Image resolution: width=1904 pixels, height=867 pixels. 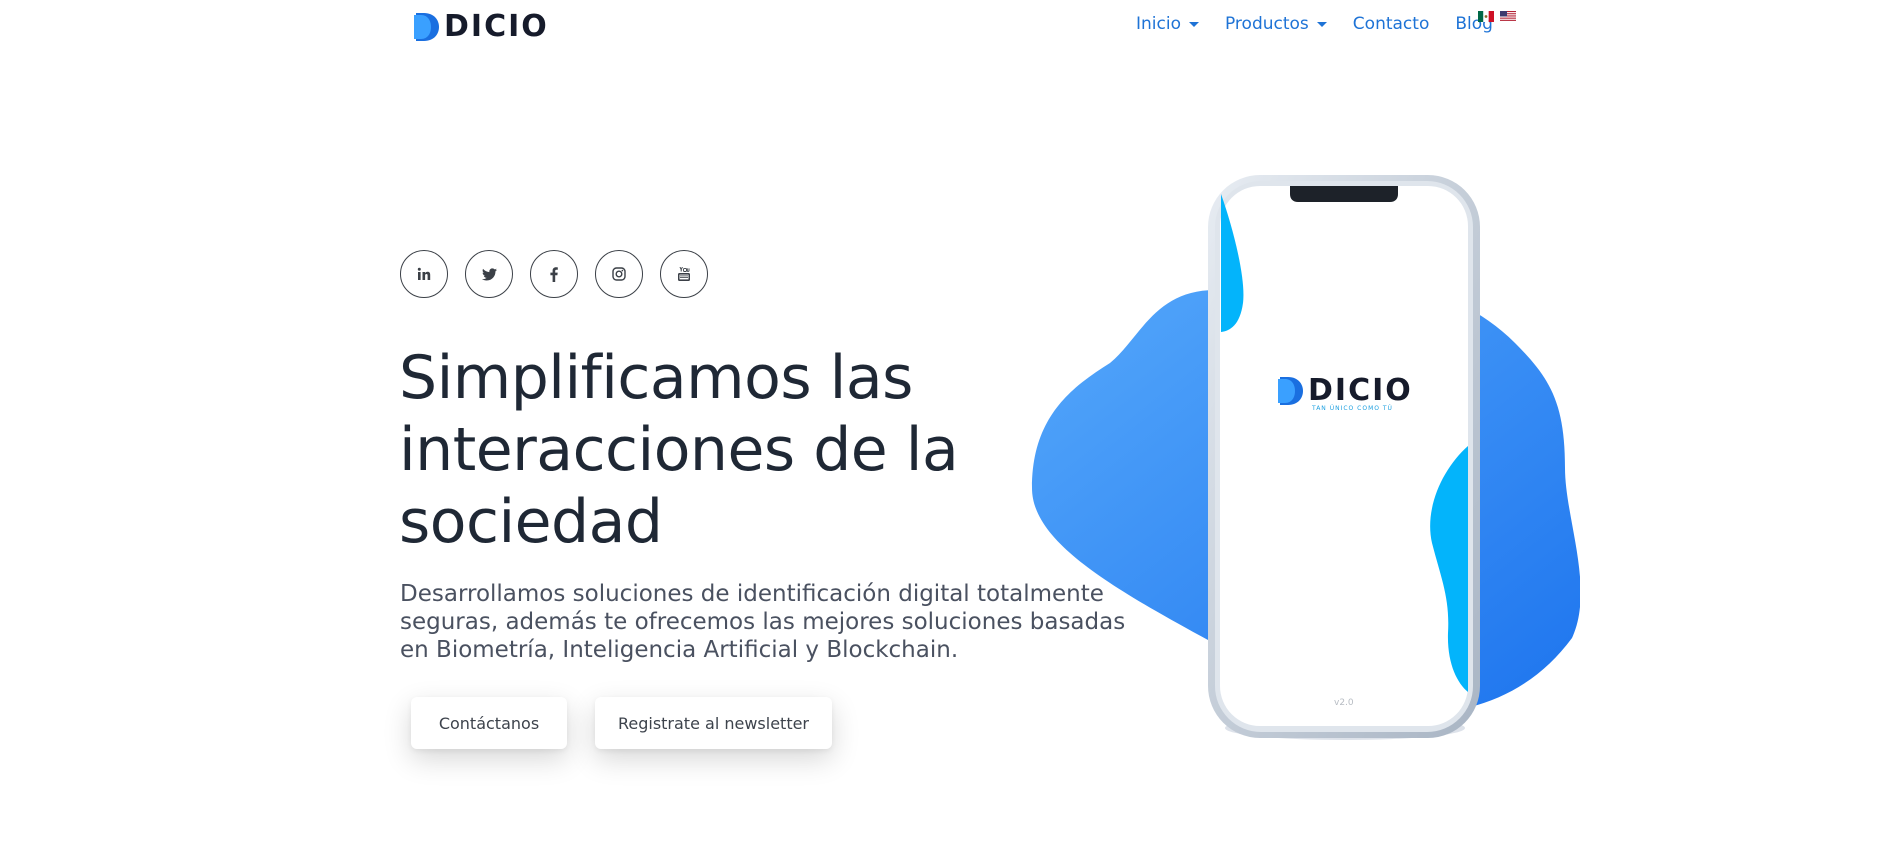 I want to click on phone-notch, so click(x=1344, y=194).